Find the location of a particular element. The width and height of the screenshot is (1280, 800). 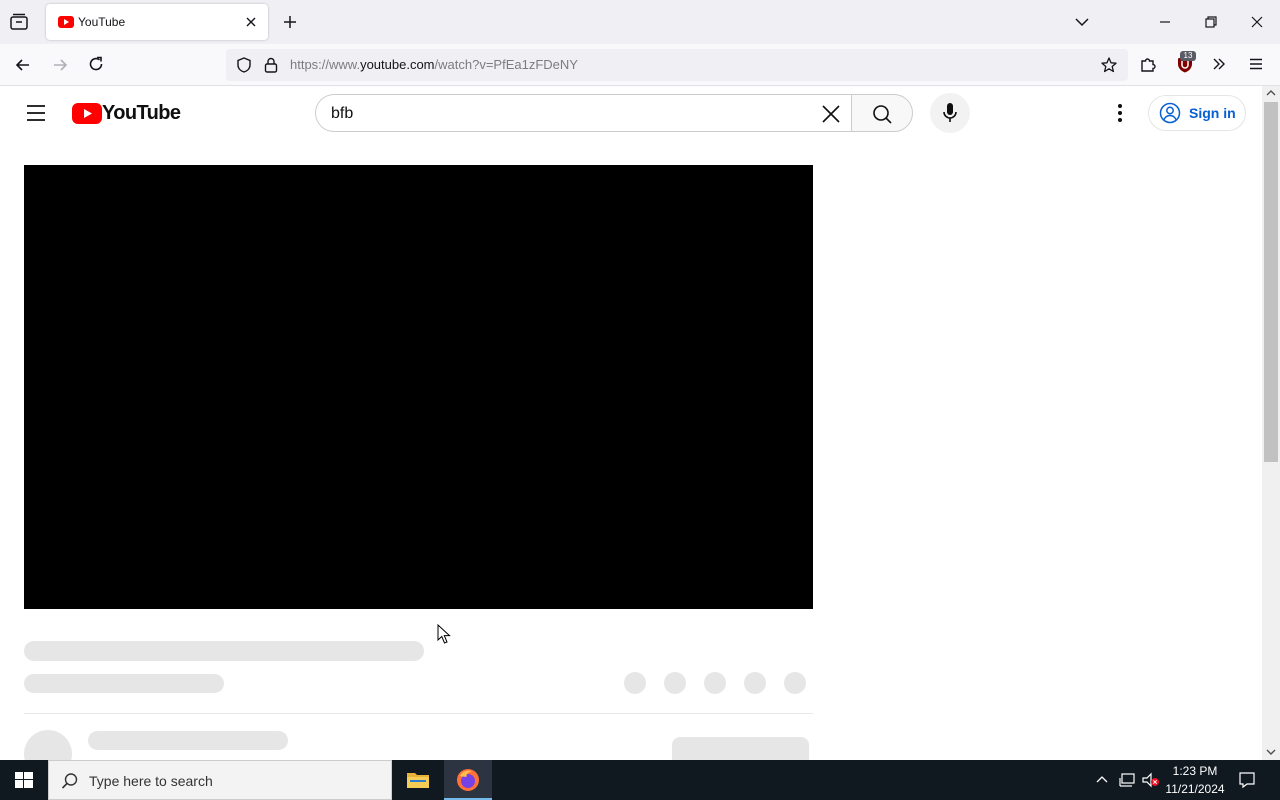

lock-icon is located at coordinates (271, 65).